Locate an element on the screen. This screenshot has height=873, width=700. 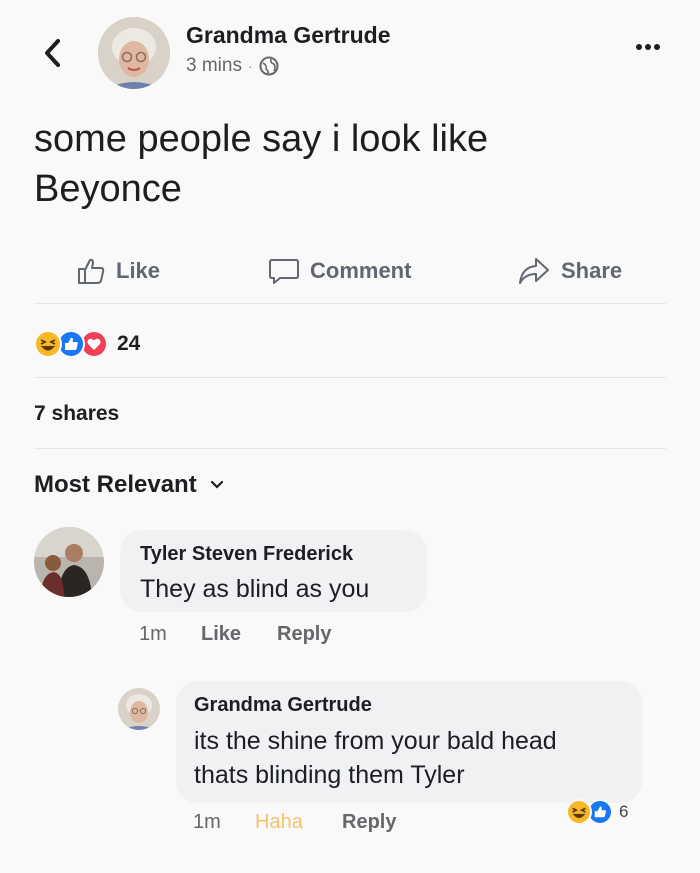
reply-haha-button: Haha is located at coordinates (298, 822).